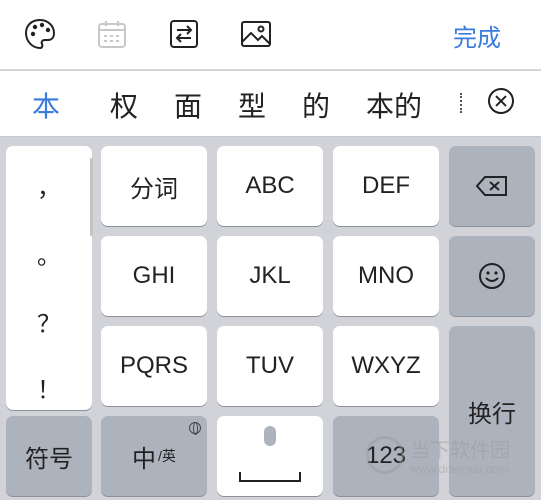 This screenshot has height=500, width=541. I want to click on ime-toolbar: 完成, so click(270, 35).